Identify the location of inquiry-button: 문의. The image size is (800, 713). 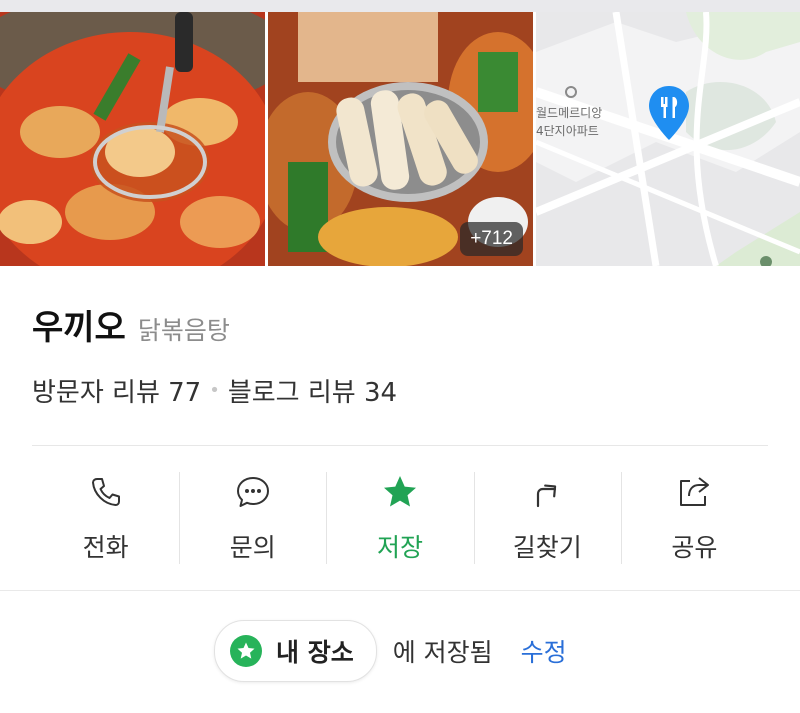
(252, 518).